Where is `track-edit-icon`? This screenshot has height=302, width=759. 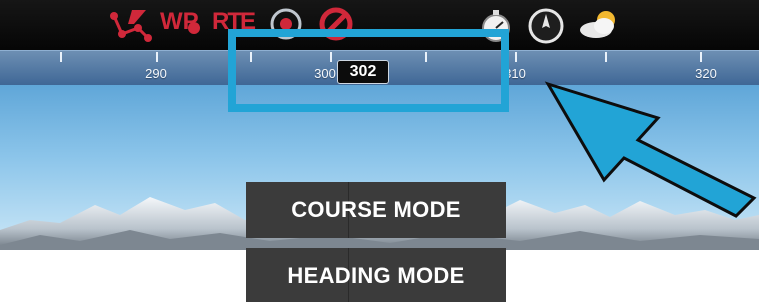
track-edit-icon is located at coordinates (131, 26).